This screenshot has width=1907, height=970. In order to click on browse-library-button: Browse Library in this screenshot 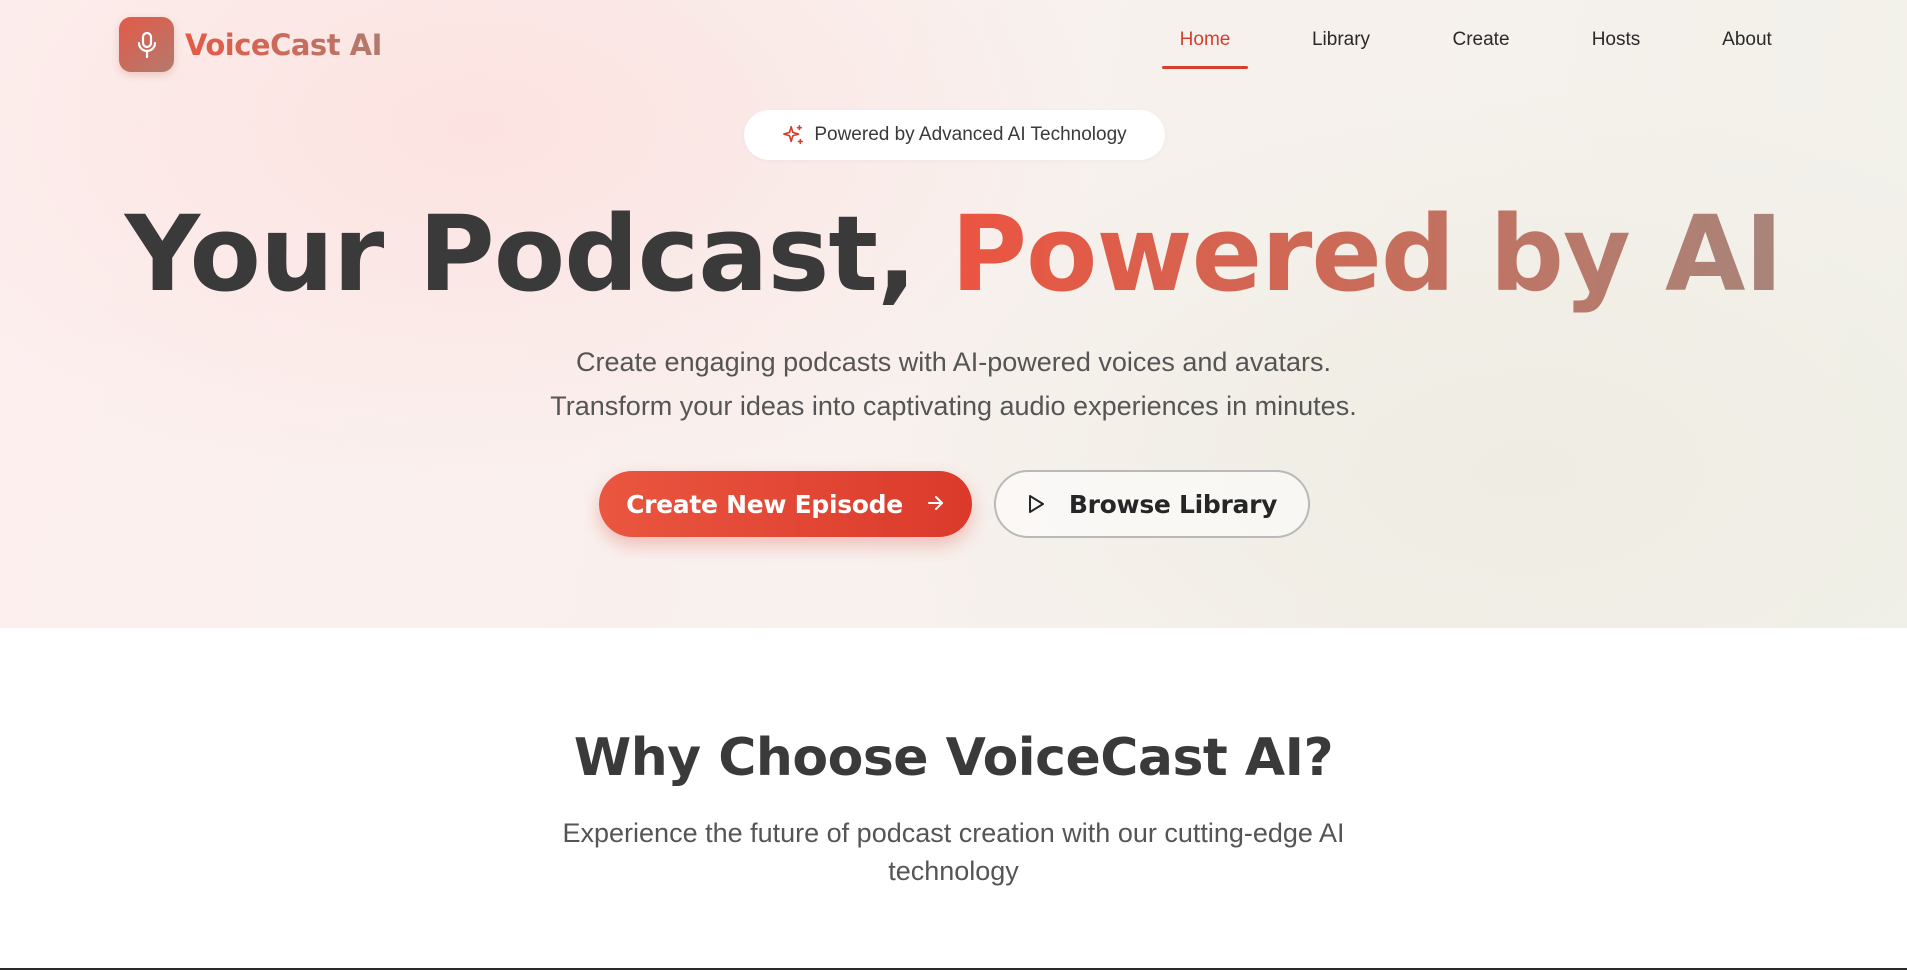, I will do `click(1152, 504)`.